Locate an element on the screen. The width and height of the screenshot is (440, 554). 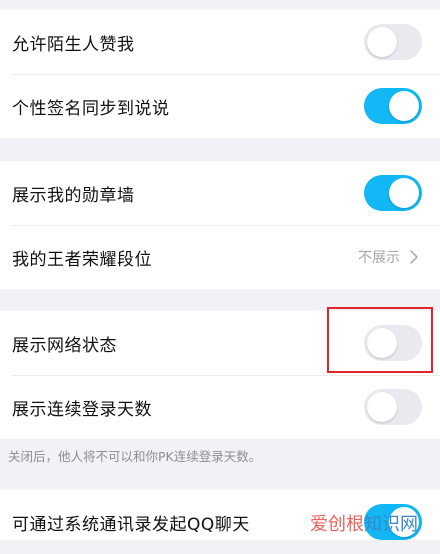
medal-wall-label: 展示我的勋章墙 is located at coordinates (73, 195).